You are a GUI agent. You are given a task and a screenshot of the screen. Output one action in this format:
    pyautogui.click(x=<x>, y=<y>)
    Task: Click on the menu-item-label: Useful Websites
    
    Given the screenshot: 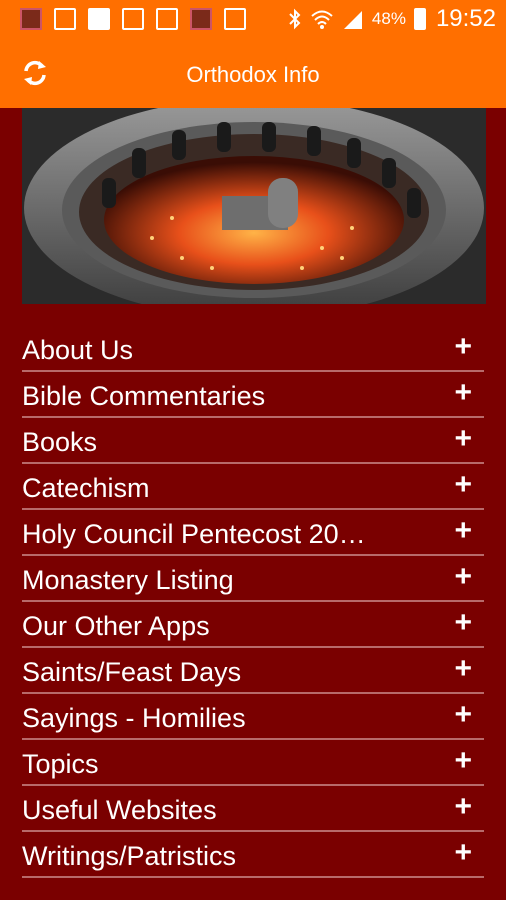 What is the action you would take?
    pyautogui.click(x=119, y=810)
    